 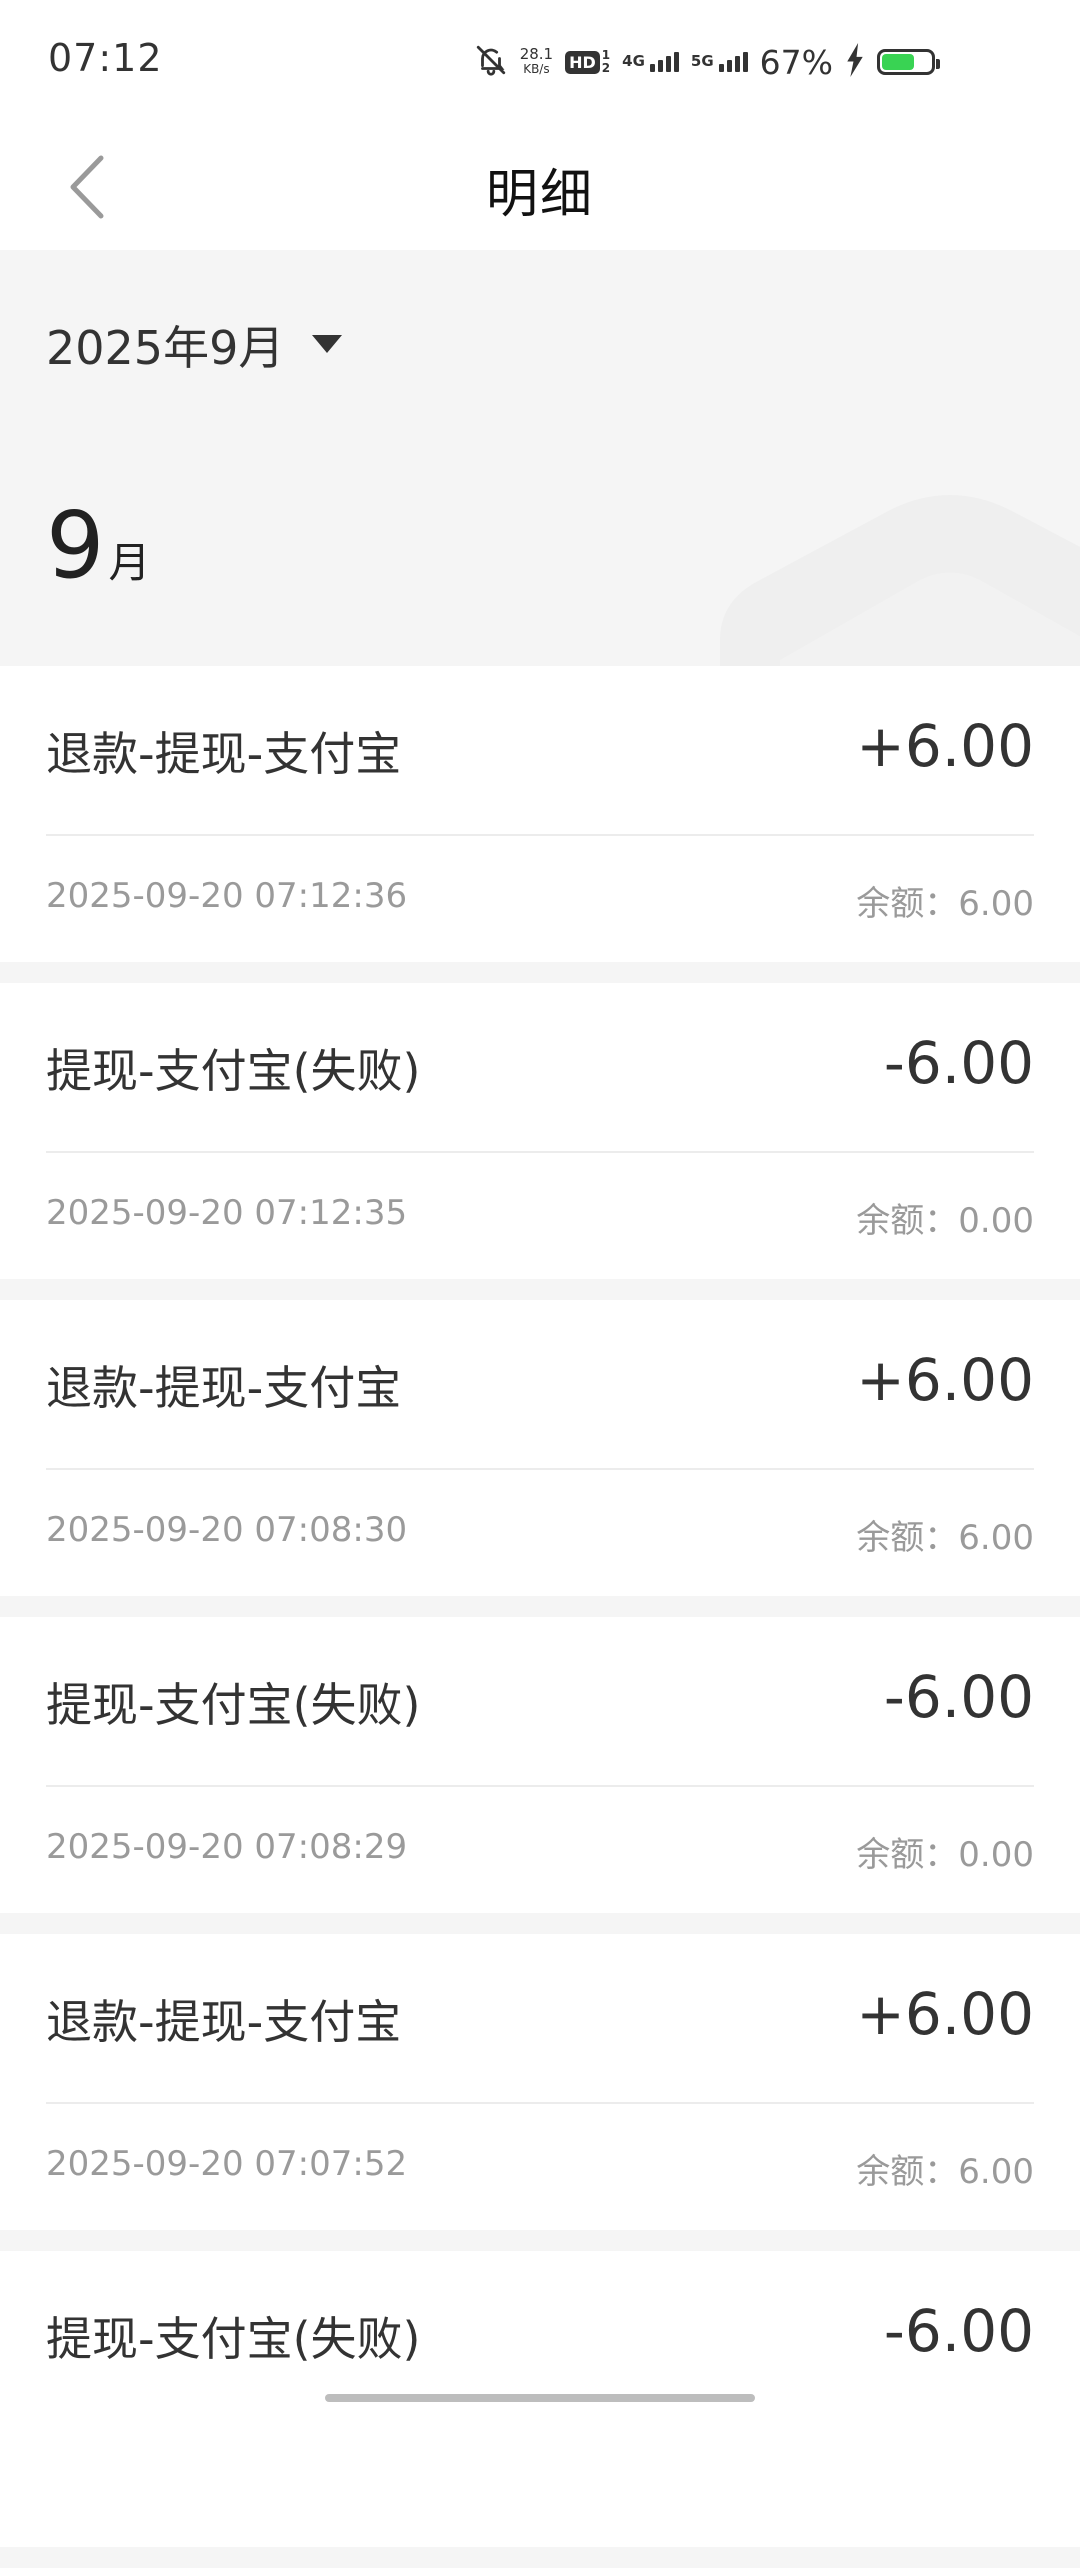 I want to click on triangle-down-icon, so click(x=327, y=344).